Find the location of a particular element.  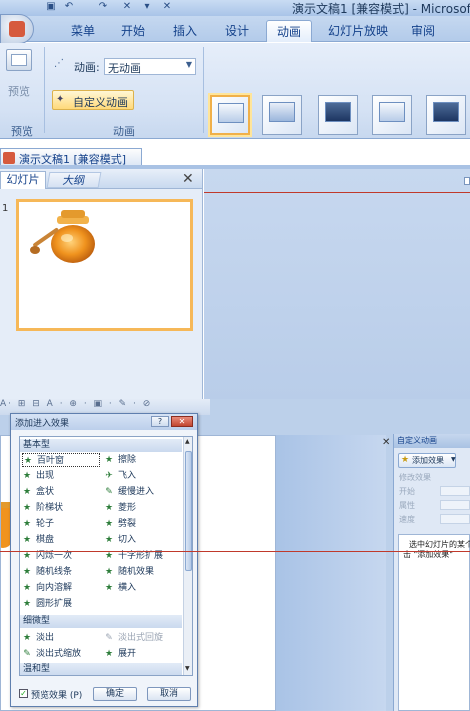

dialog-title: 添加进入效果 is located at coordinates (42, 424).